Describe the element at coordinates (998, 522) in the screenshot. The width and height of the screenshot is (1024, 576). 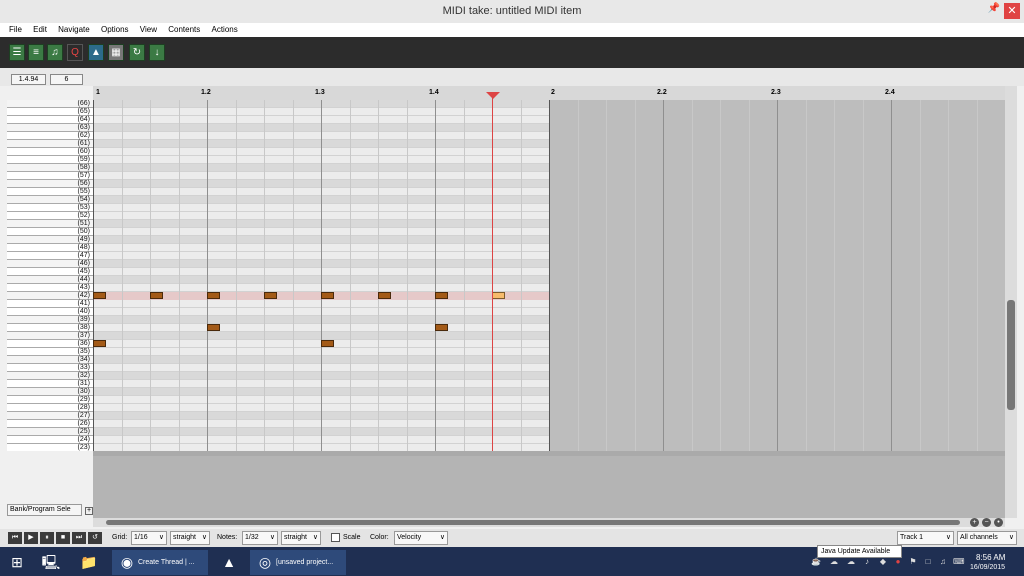
I see `zoom-reset-icon: •` at that location.